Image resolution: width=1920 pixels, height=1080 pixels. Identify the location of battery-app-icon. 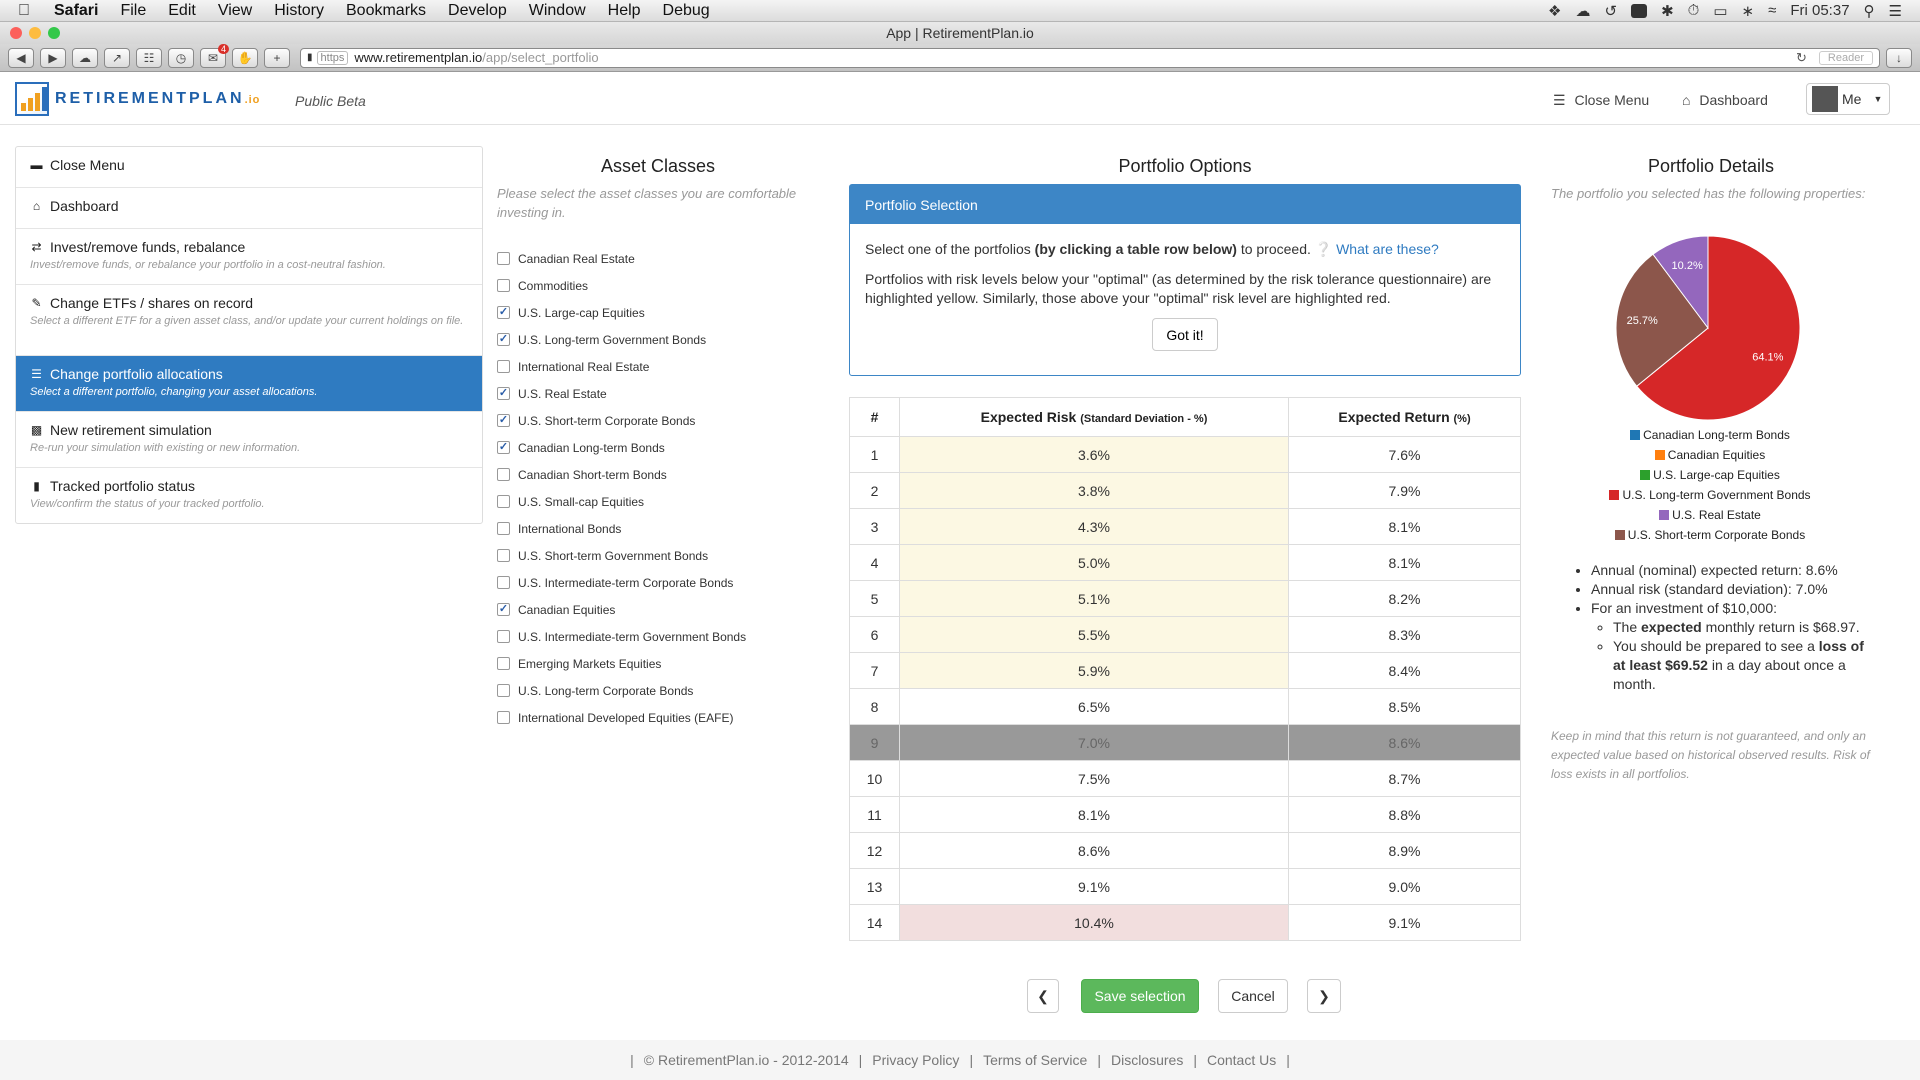
(1639, 10).